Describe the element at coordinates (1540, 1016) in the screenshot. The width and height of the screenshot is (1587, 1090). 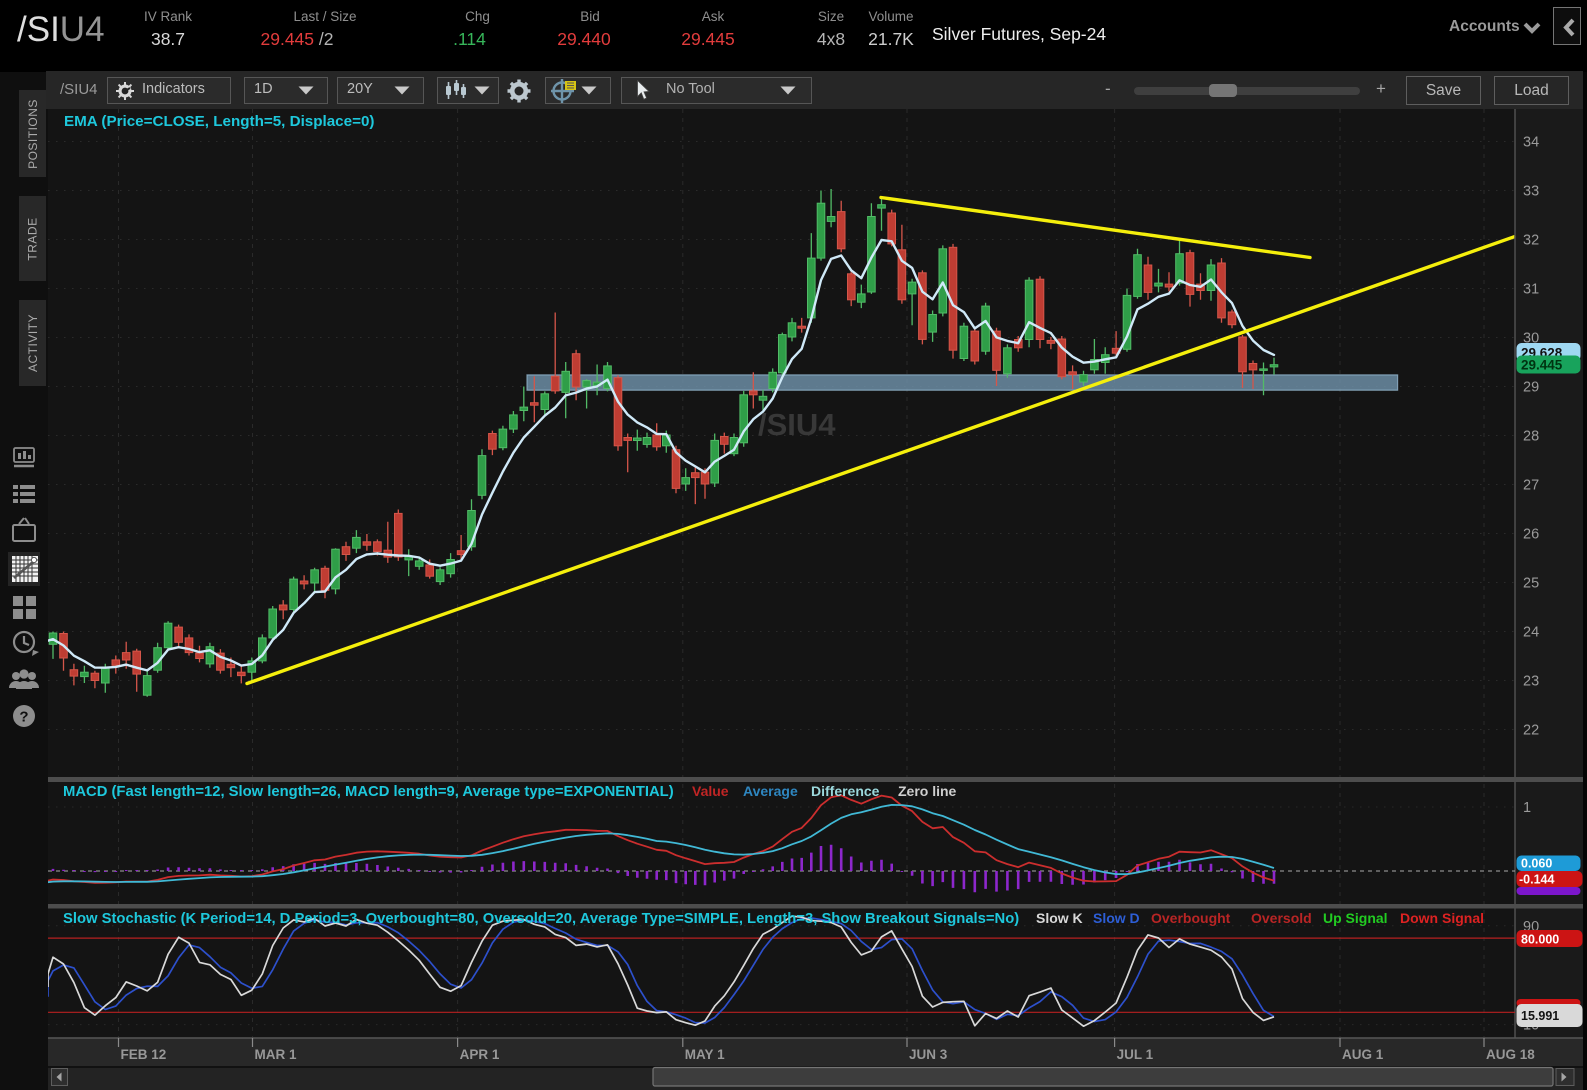
I see `svg-text: 15.991` at that location.